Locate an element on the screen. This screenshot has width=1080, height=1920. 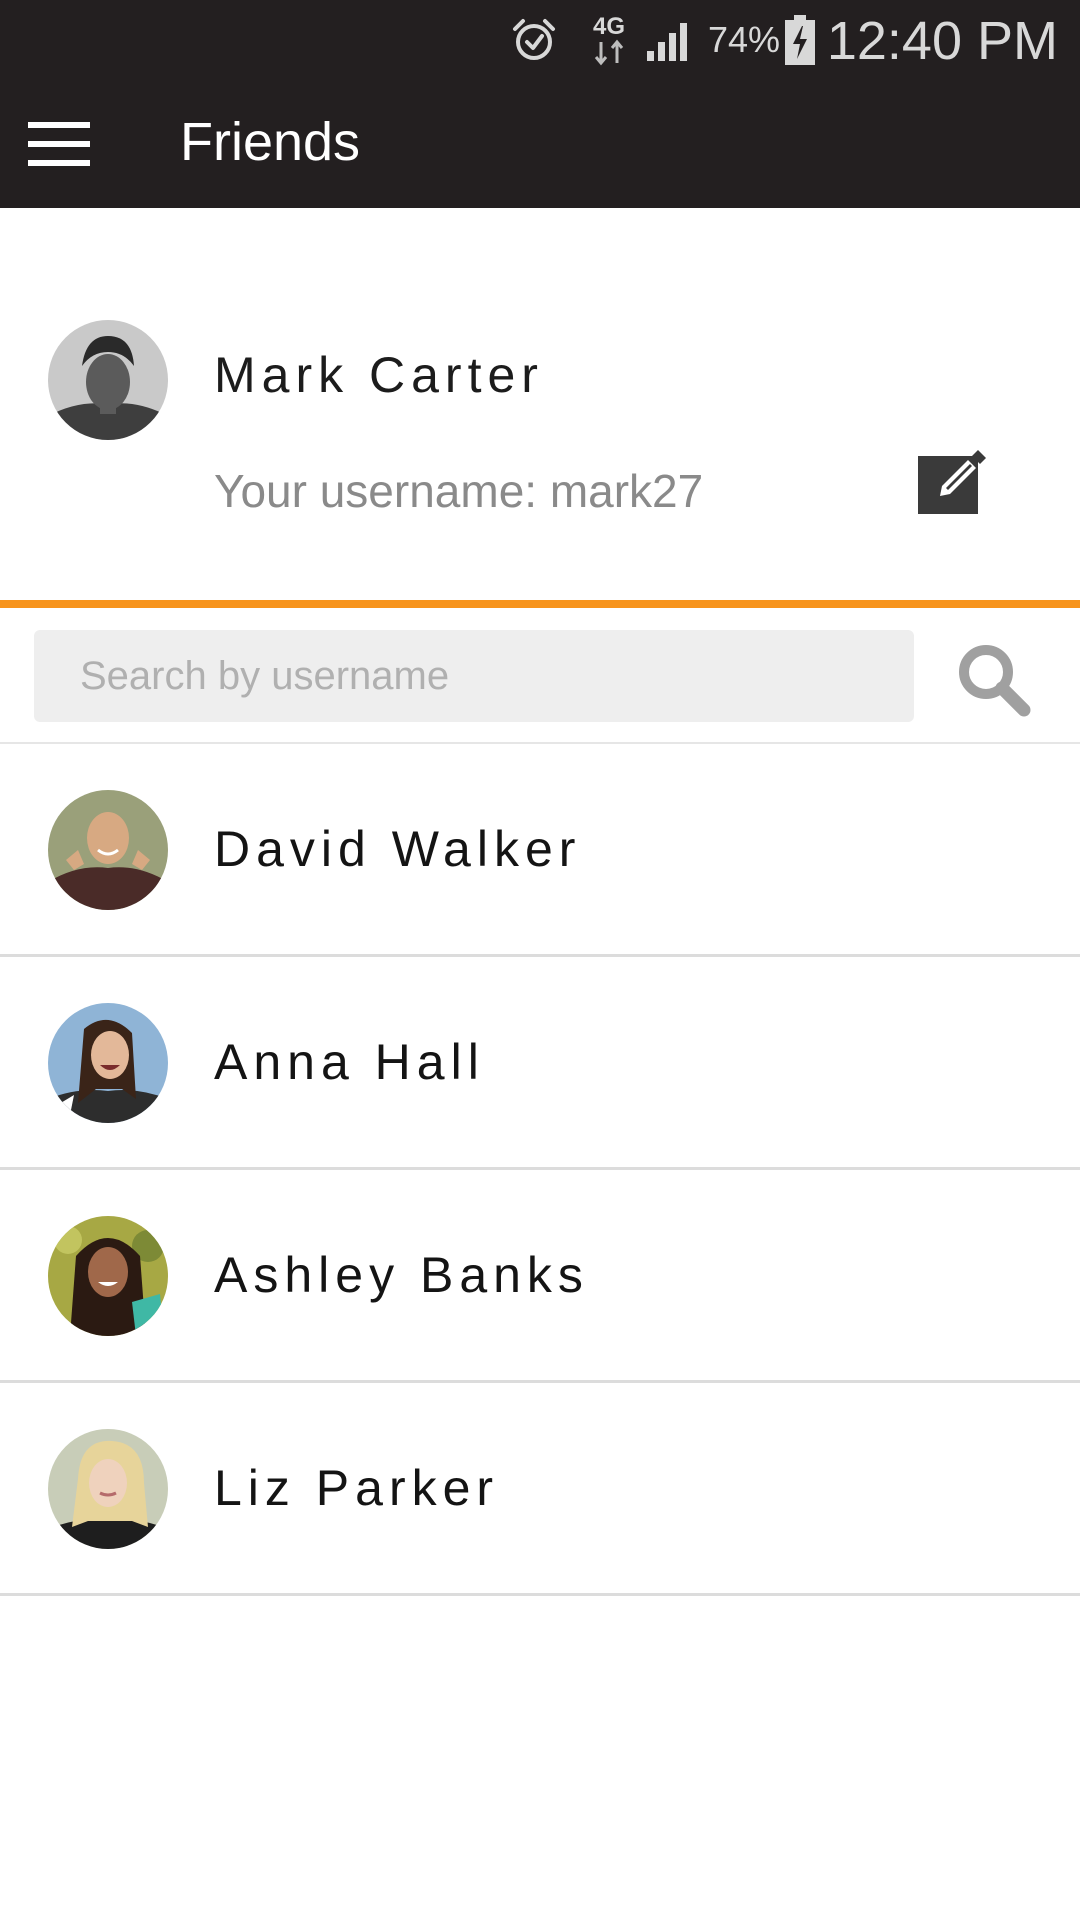
battery-percent: 74% is located at coordinates (744, 39).